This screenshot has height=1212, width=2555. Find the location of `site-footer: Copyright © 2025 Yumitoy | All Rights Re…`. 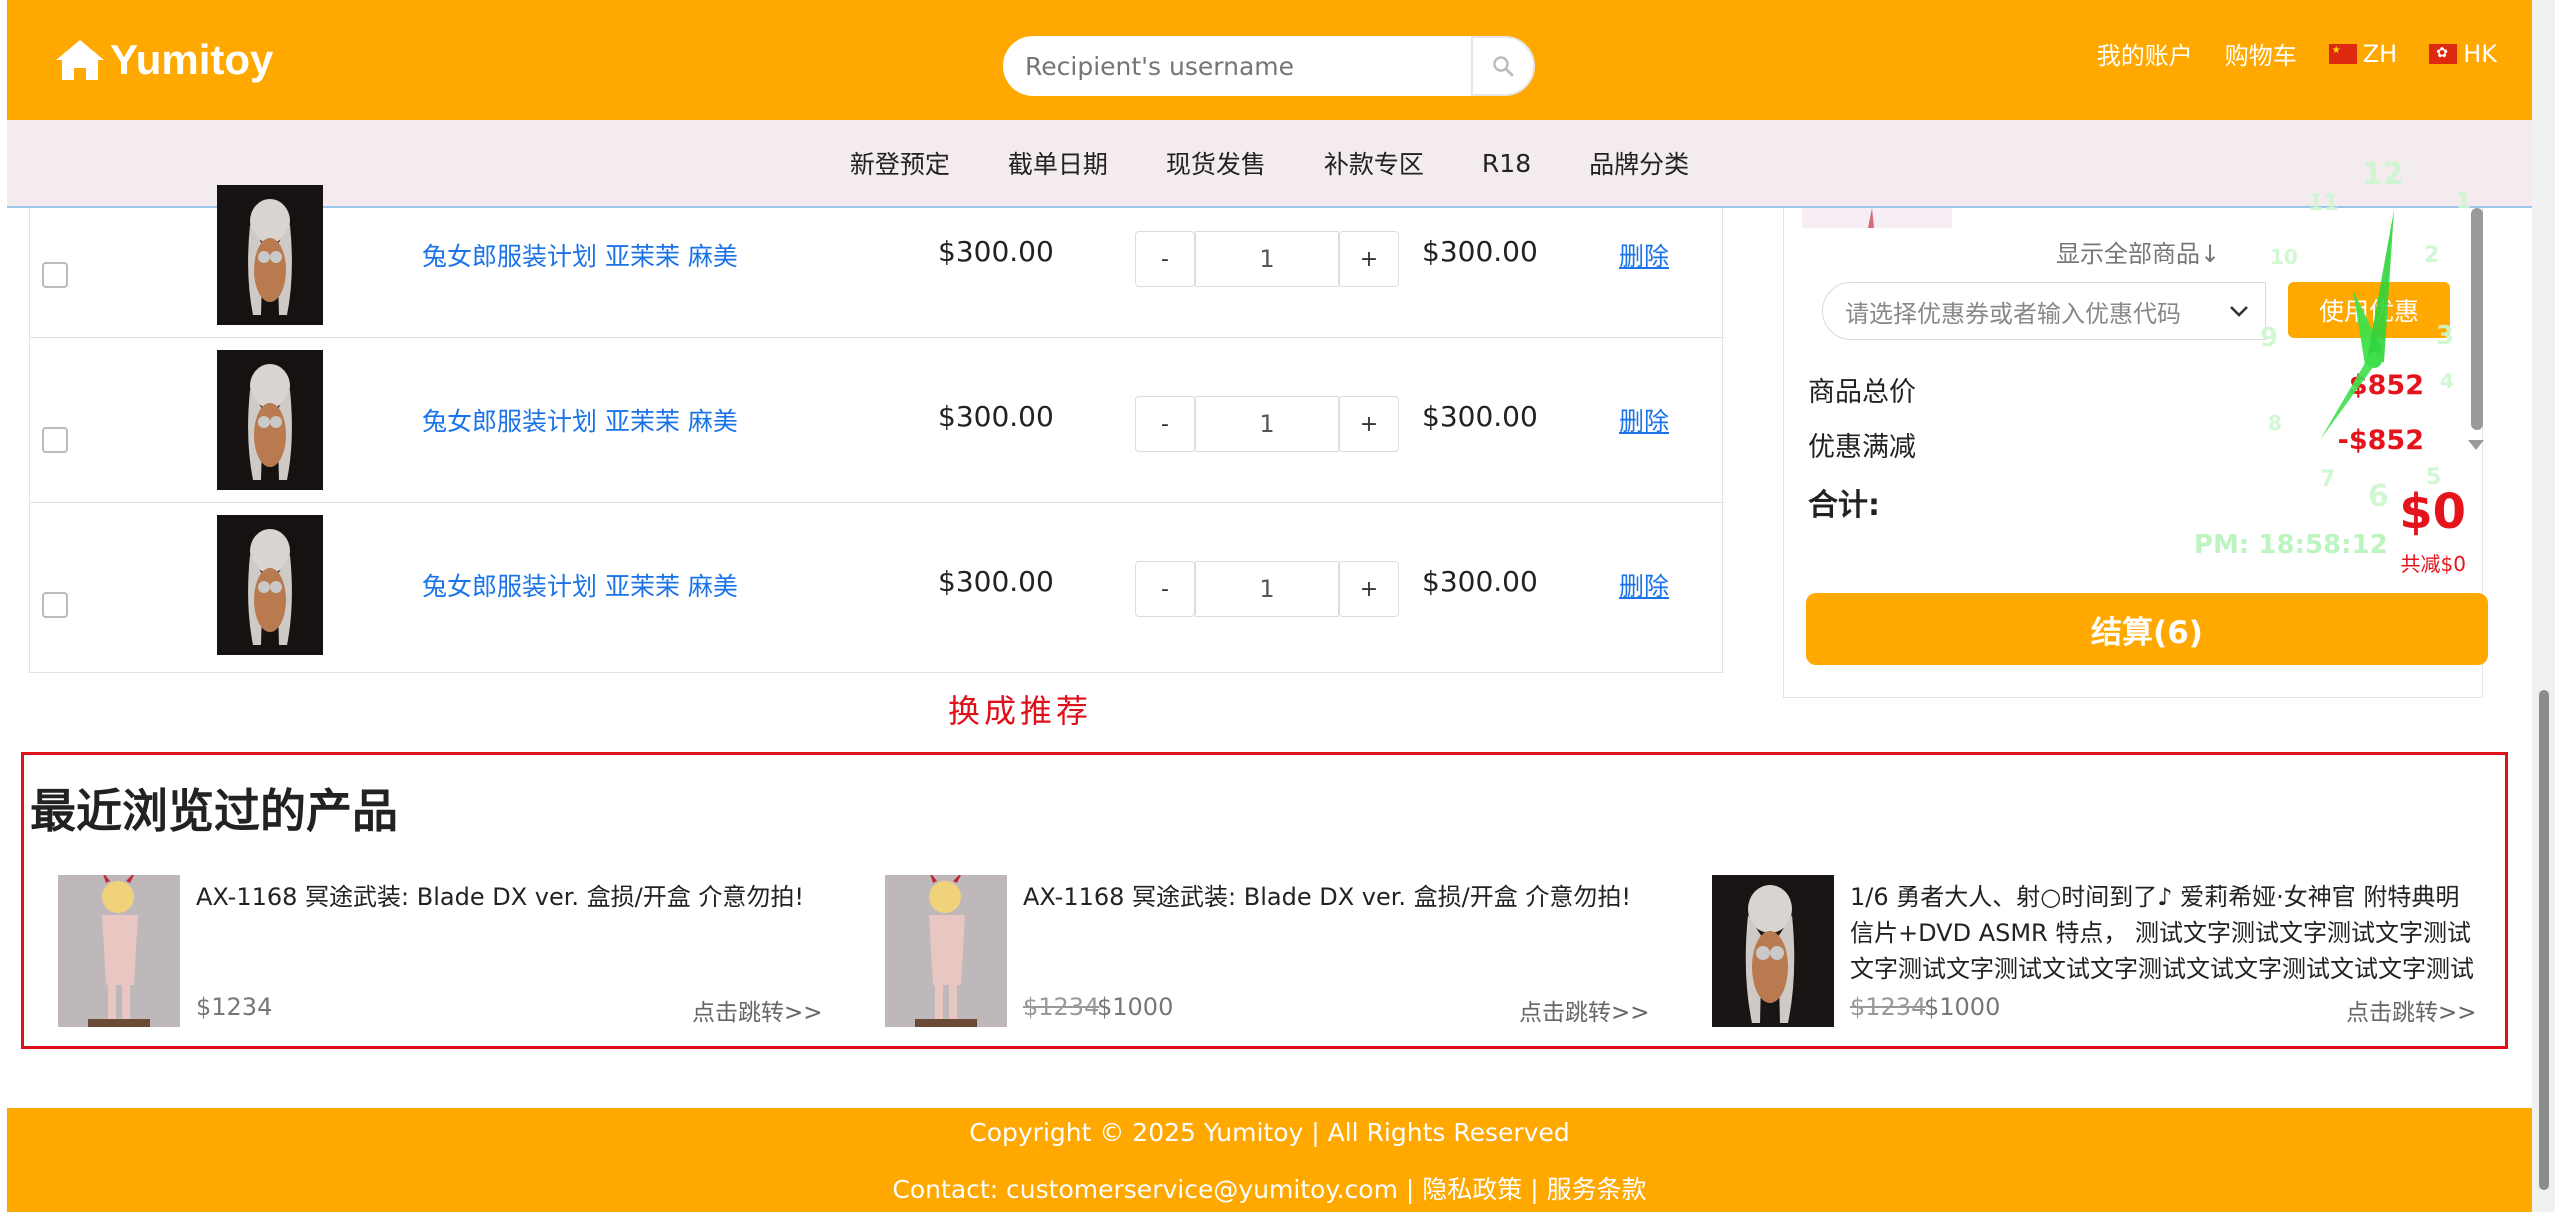

site-footer: Copyright © 2025 Yumitoy | All Rights Re… is located at coordinates (1269, 1160).